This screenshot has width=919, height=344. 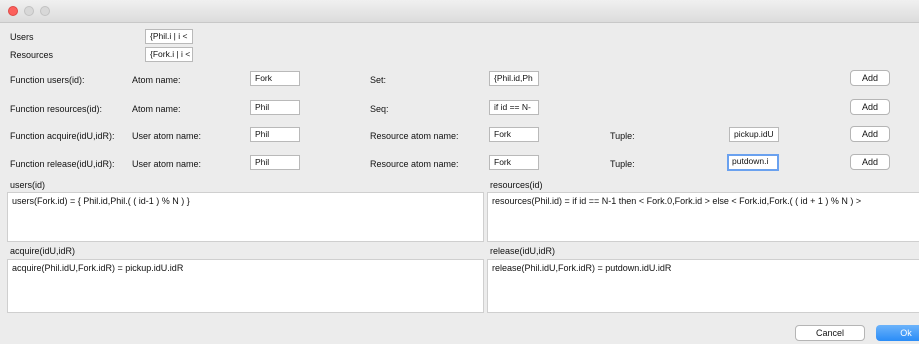 What do you see at coordinates (169, 54) in the screenshot?
I see `resources-field: {Fork.i | i <` at bounding box center [169, 54].